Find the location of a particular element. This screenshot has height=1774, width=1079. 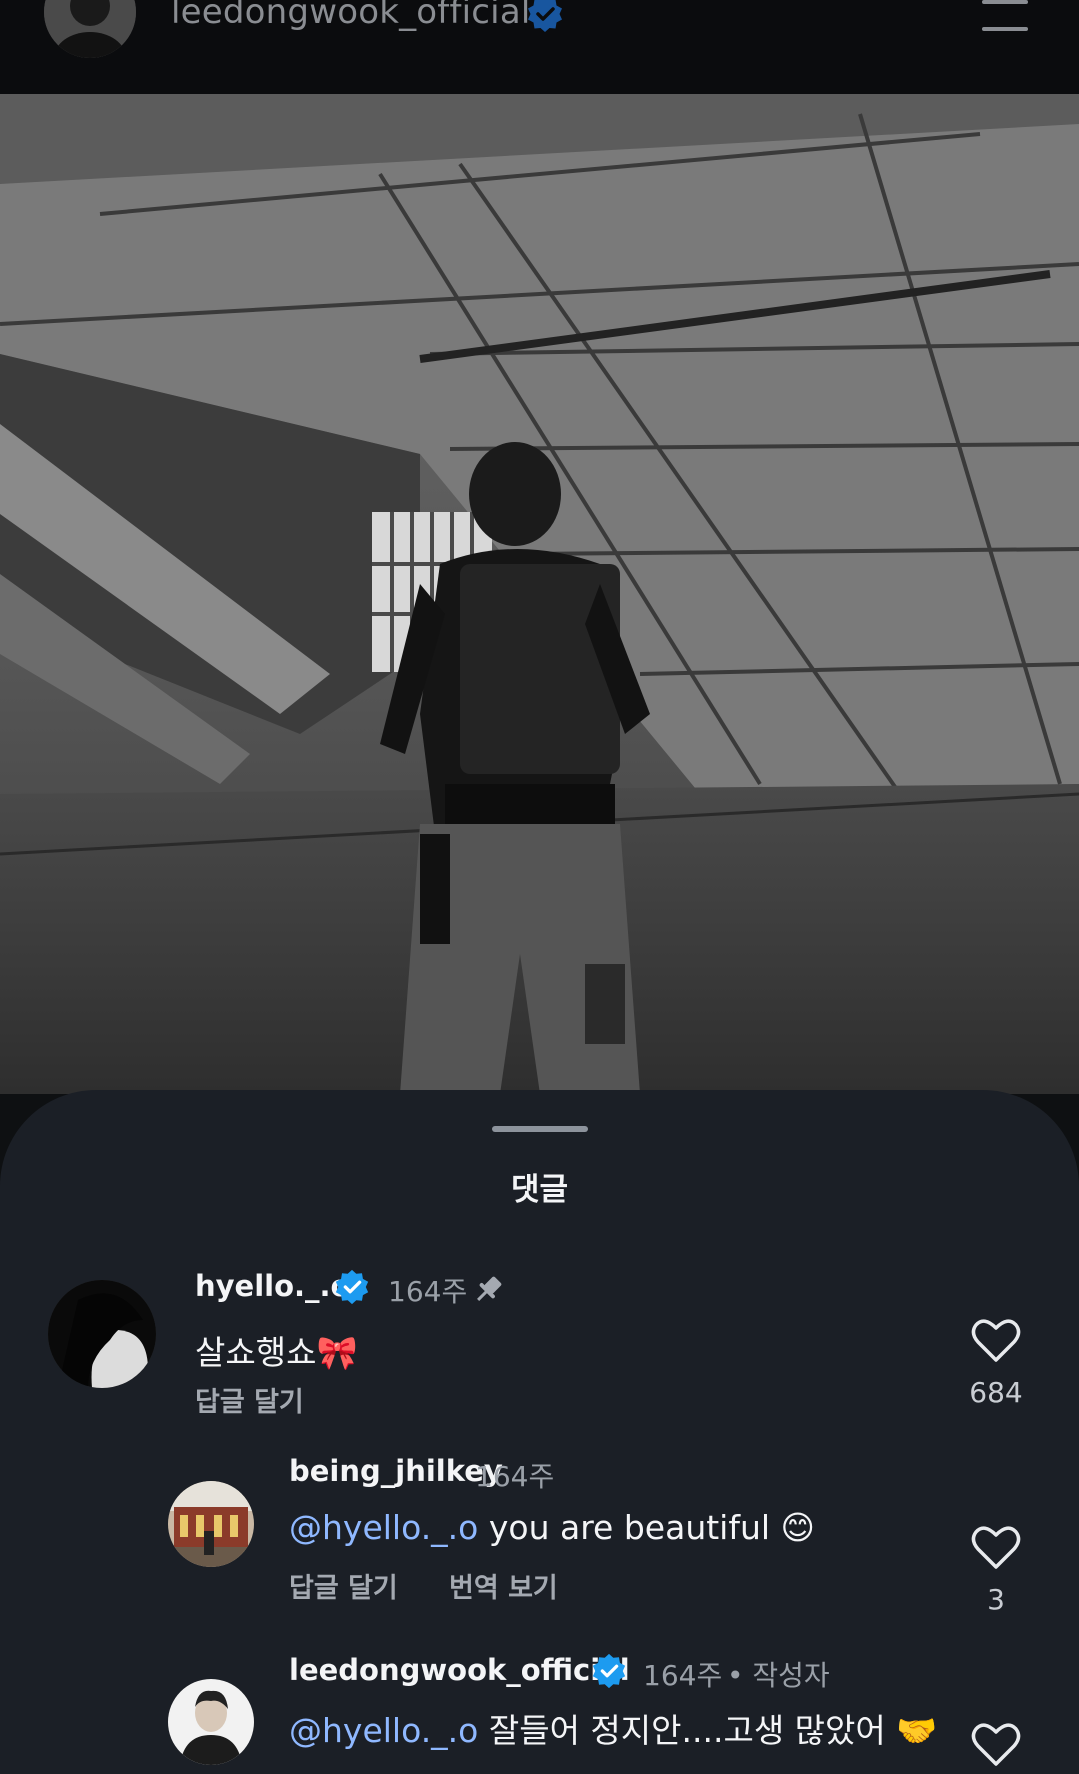

comment-text: @hyello._.o you are beautiful 😊 is located at coordinates (552, 1527).